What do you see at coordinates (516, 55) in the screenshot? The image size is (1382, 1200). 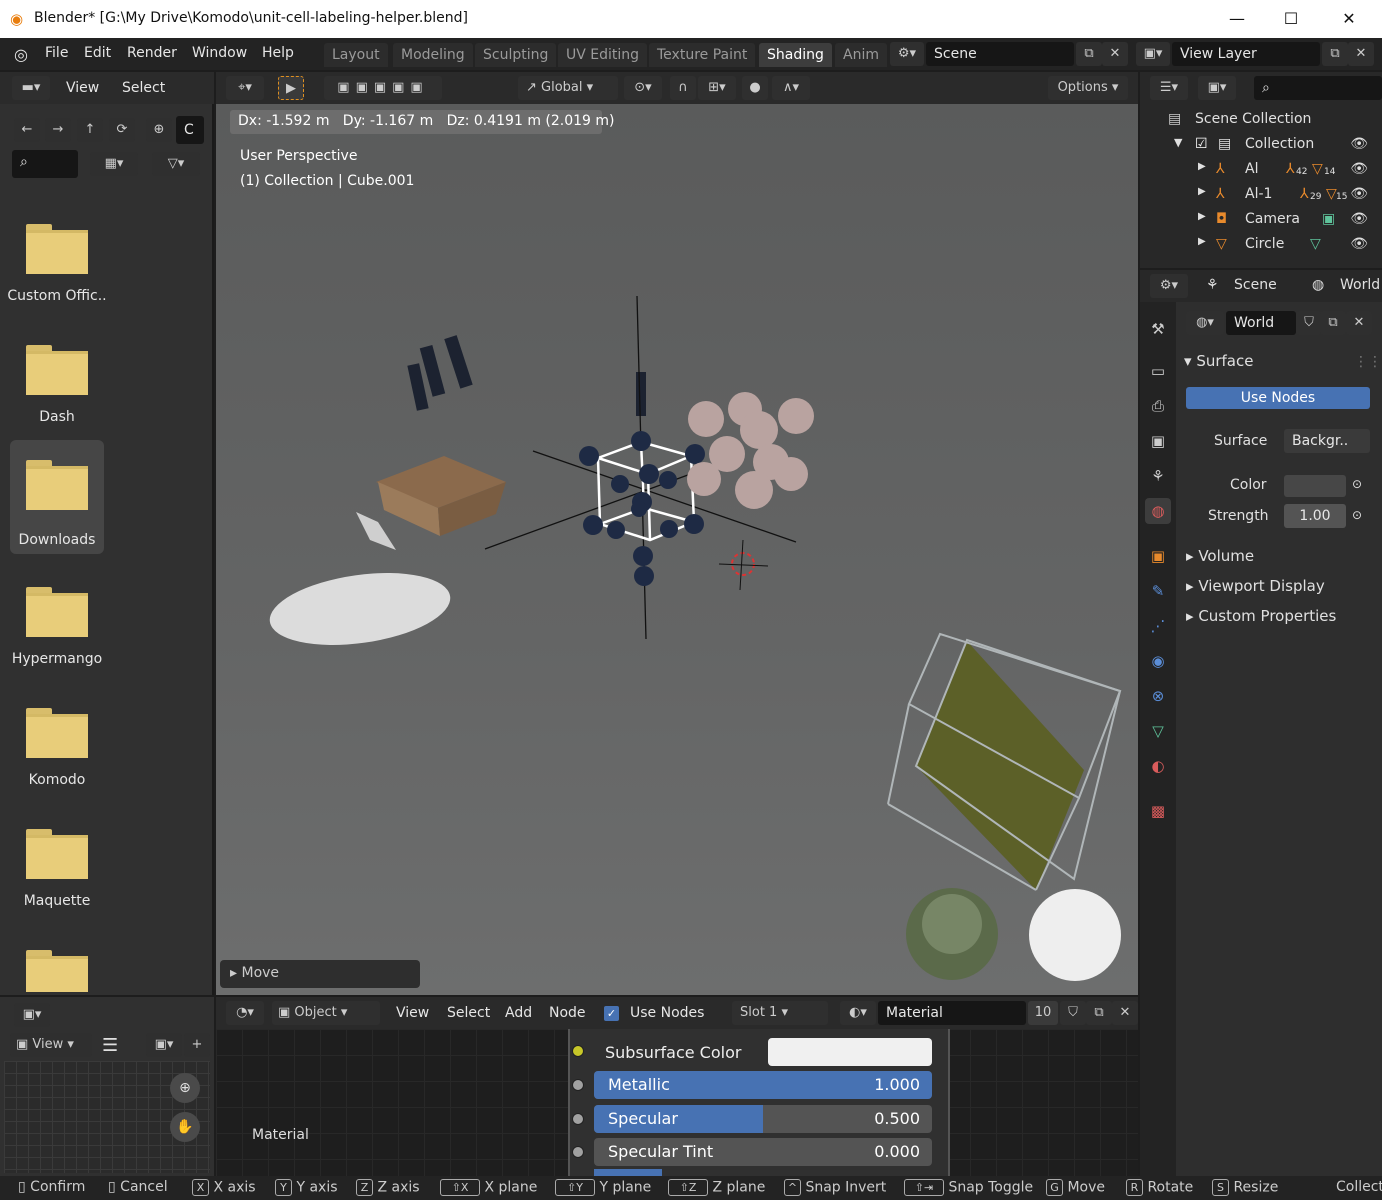 I see `tab-sculpting: Sculpting` at bounding box center [516, 55].